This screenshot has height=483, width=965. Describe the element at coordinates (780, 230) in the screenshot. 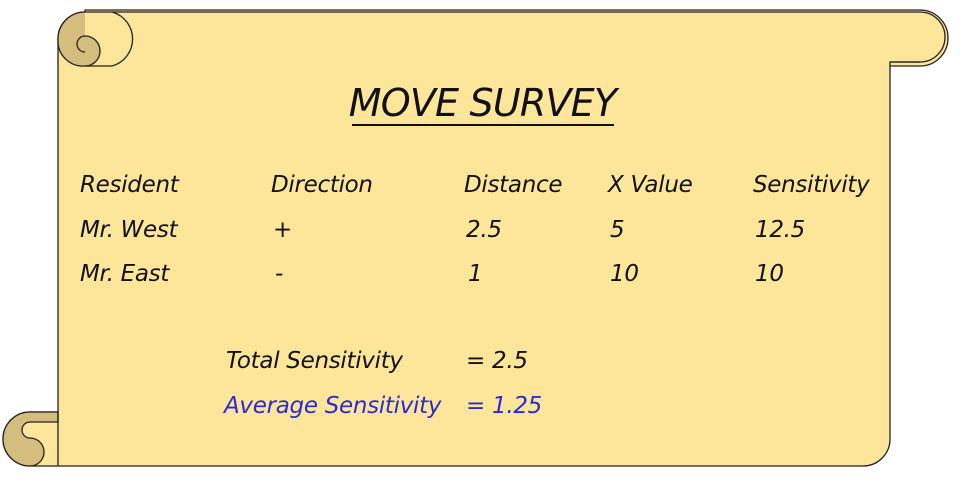

I see `row-1-sensitivity: 12.5` at that location.